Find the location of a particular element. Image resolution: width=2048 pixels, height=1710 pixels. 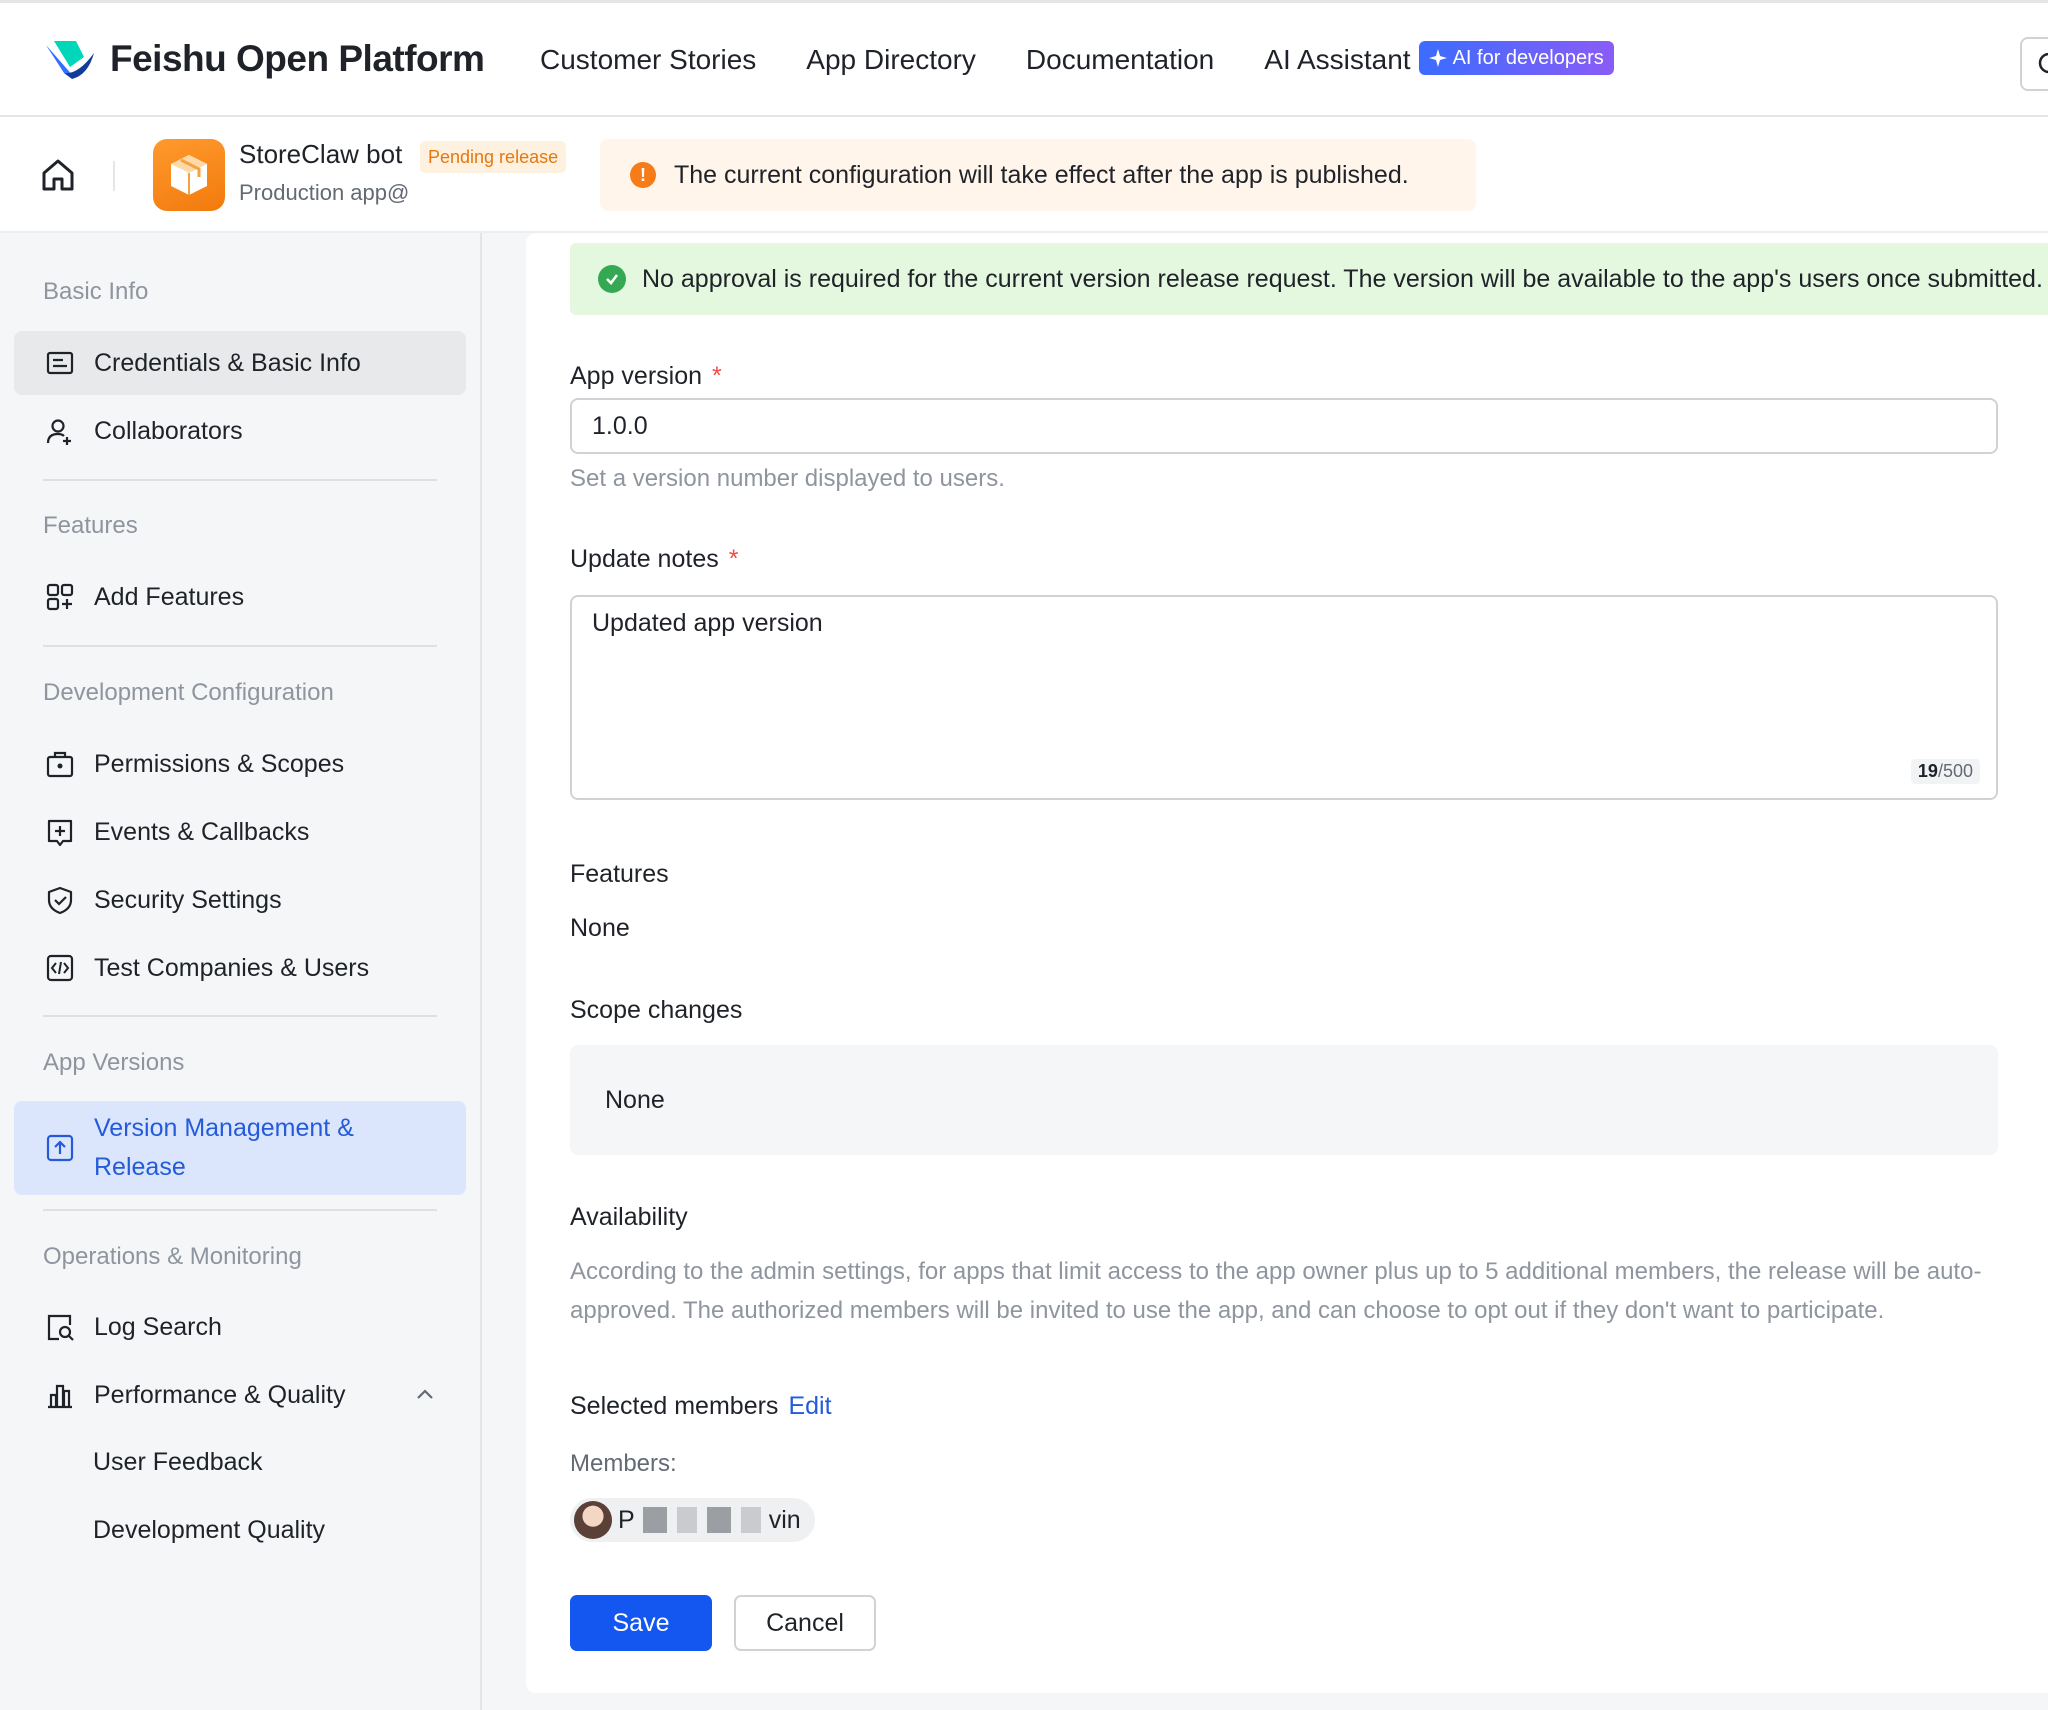

members-label: Members: is located at coordinates (623, 1463).